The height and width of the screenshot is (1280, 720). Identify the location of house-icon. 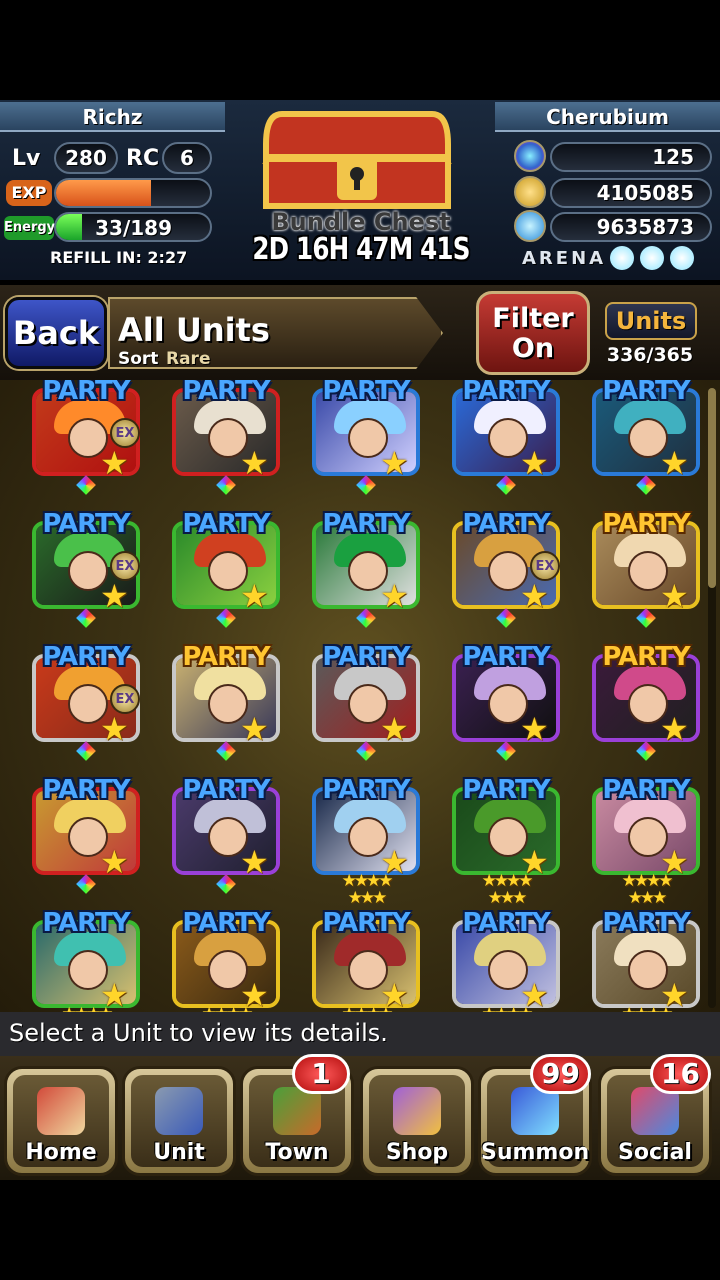
(61, 1111).